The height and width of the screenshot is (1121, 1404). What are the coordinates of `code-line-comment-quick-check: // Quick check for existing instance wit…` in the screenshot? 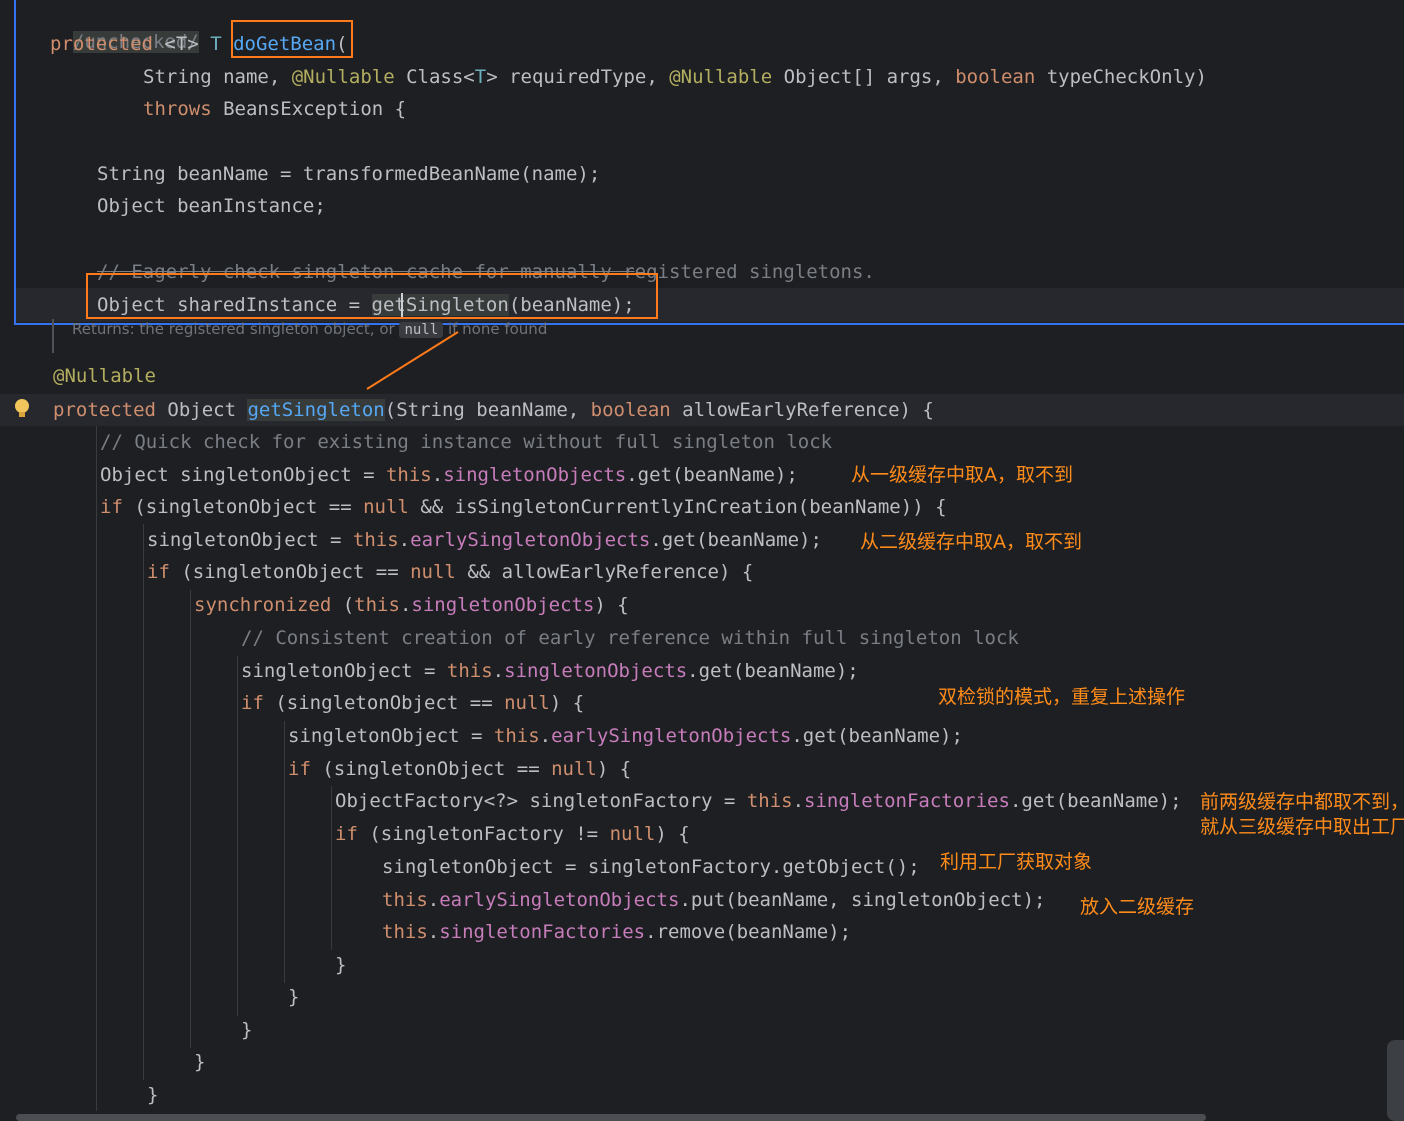 It's located at (466, 442).